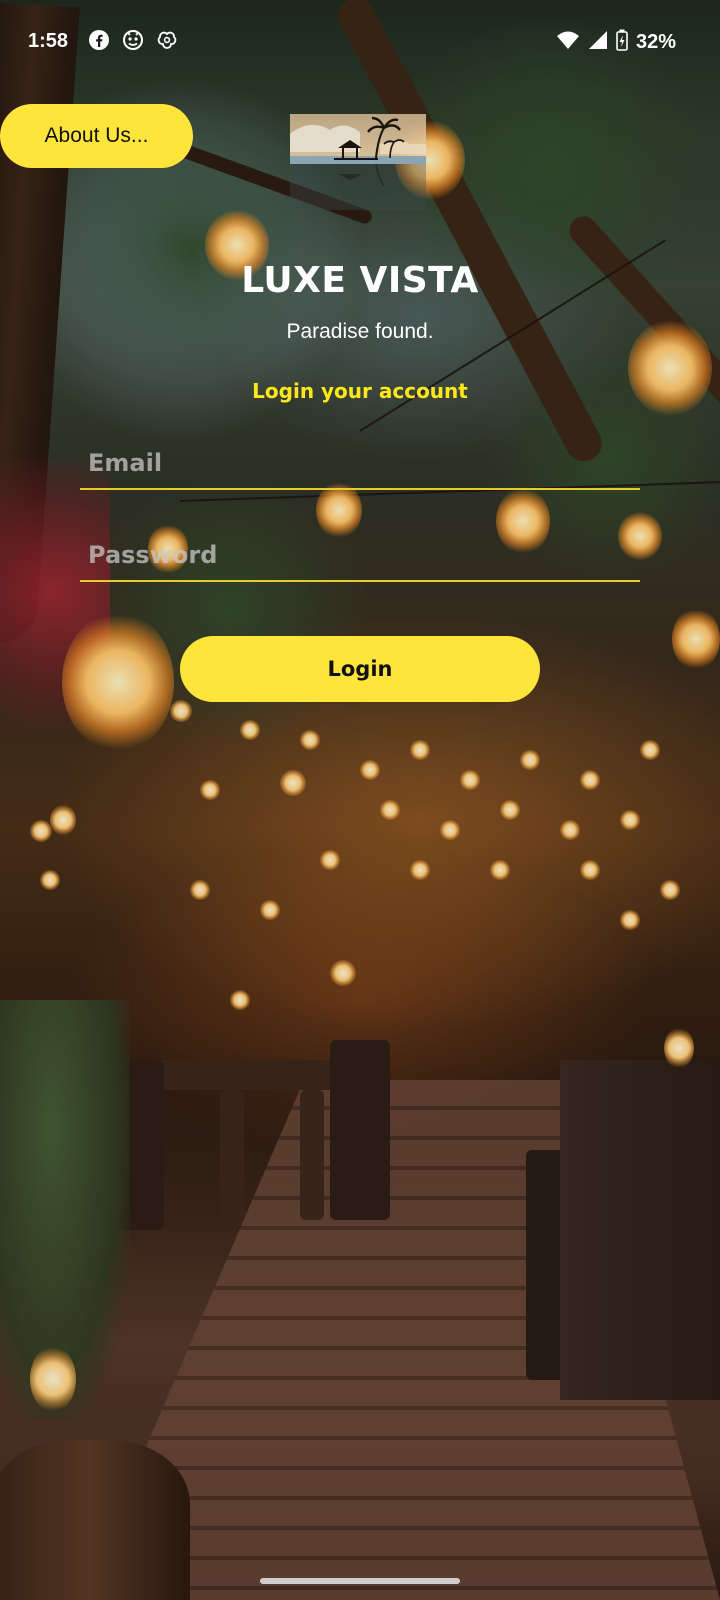  I want to click on app-tagline: Paradise found., so click(360, 331).